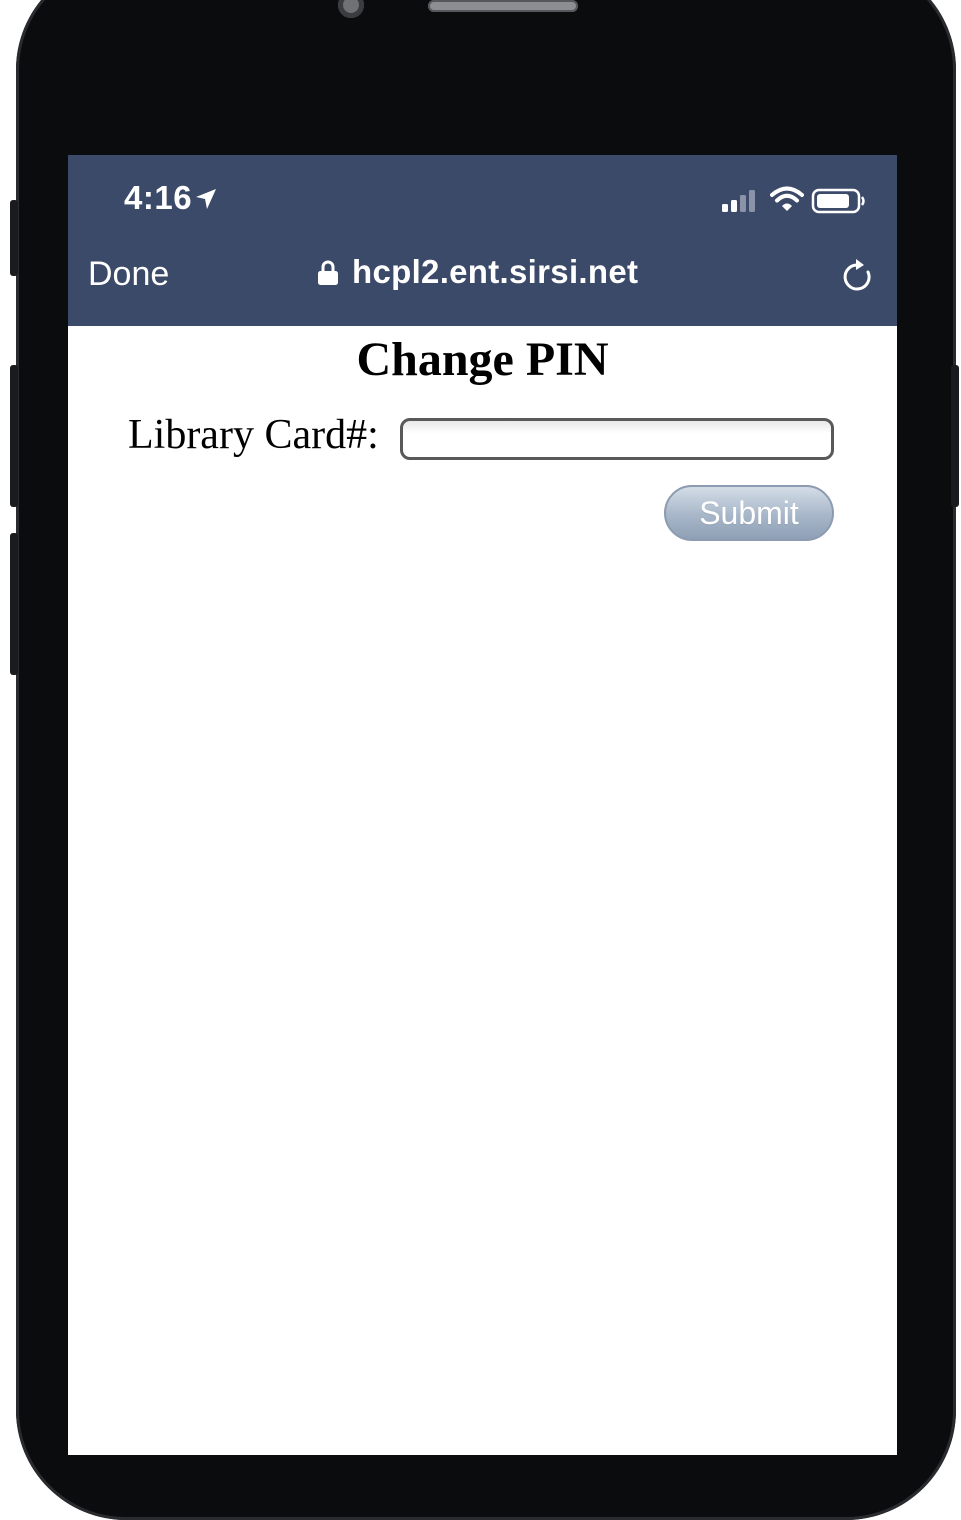 This screenshot has height=1520, width=961. What do you see at coordinates (14, 604) in the screenshot?
I see `volume-down-button` at bounding box center [14, 604].